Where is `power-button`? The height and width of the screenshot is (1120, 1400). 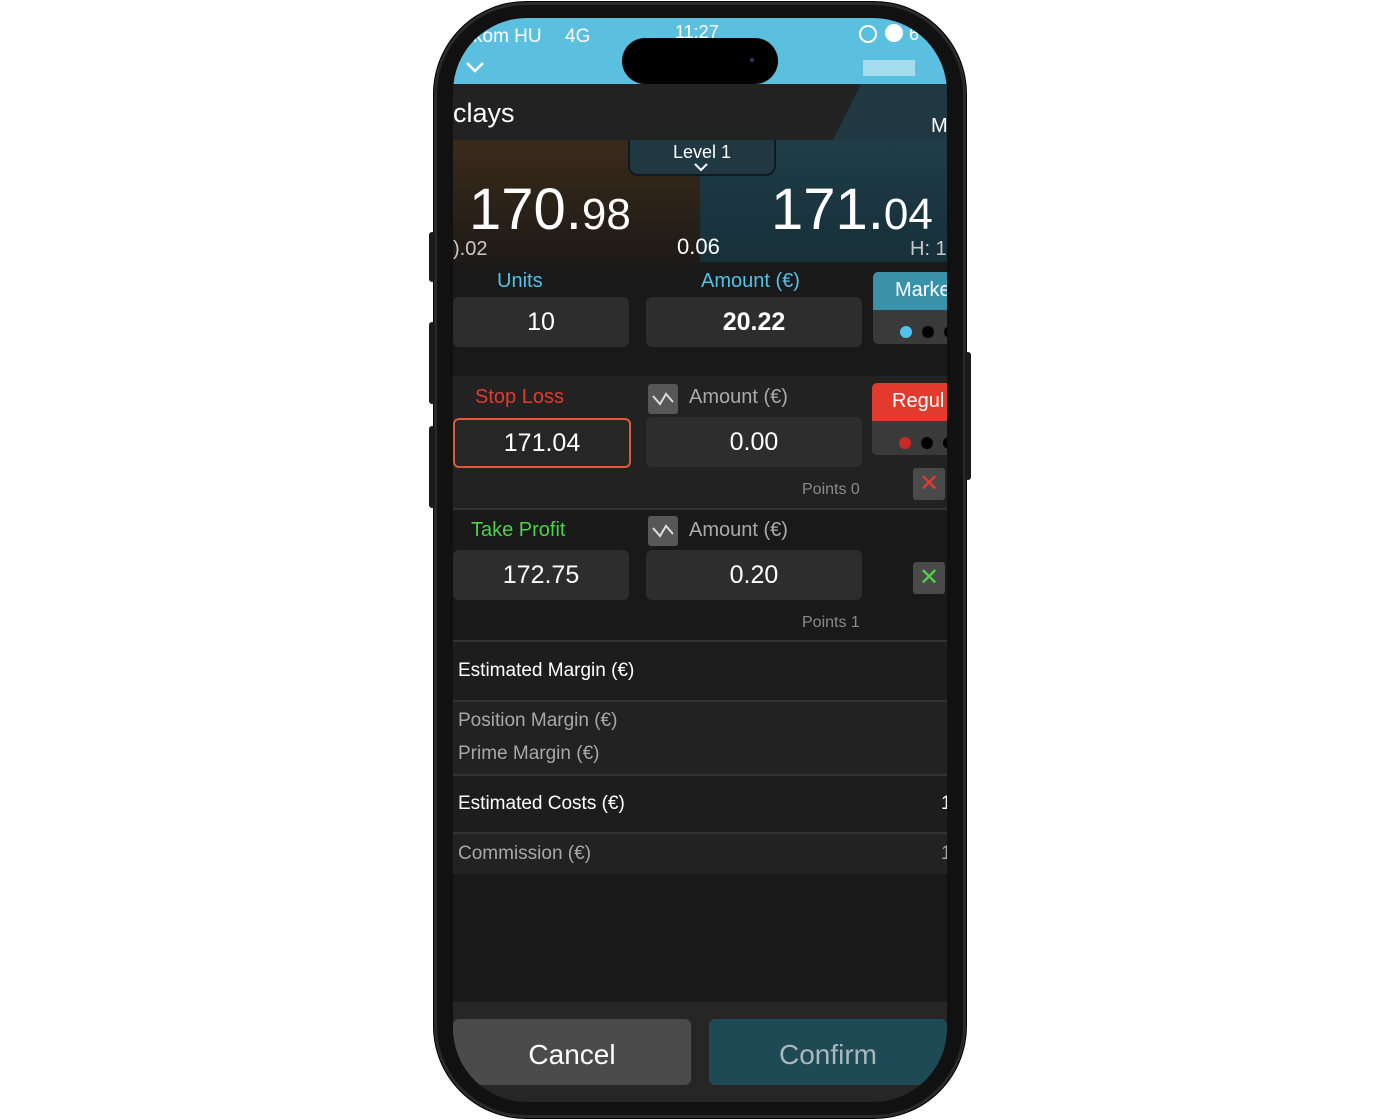
power-button is located at coordinates (968, 416).